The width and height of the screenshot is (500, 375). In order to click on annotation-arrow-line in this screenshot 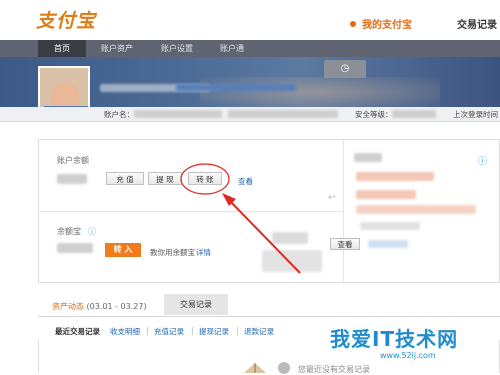, I will do `click(264, 236)`.